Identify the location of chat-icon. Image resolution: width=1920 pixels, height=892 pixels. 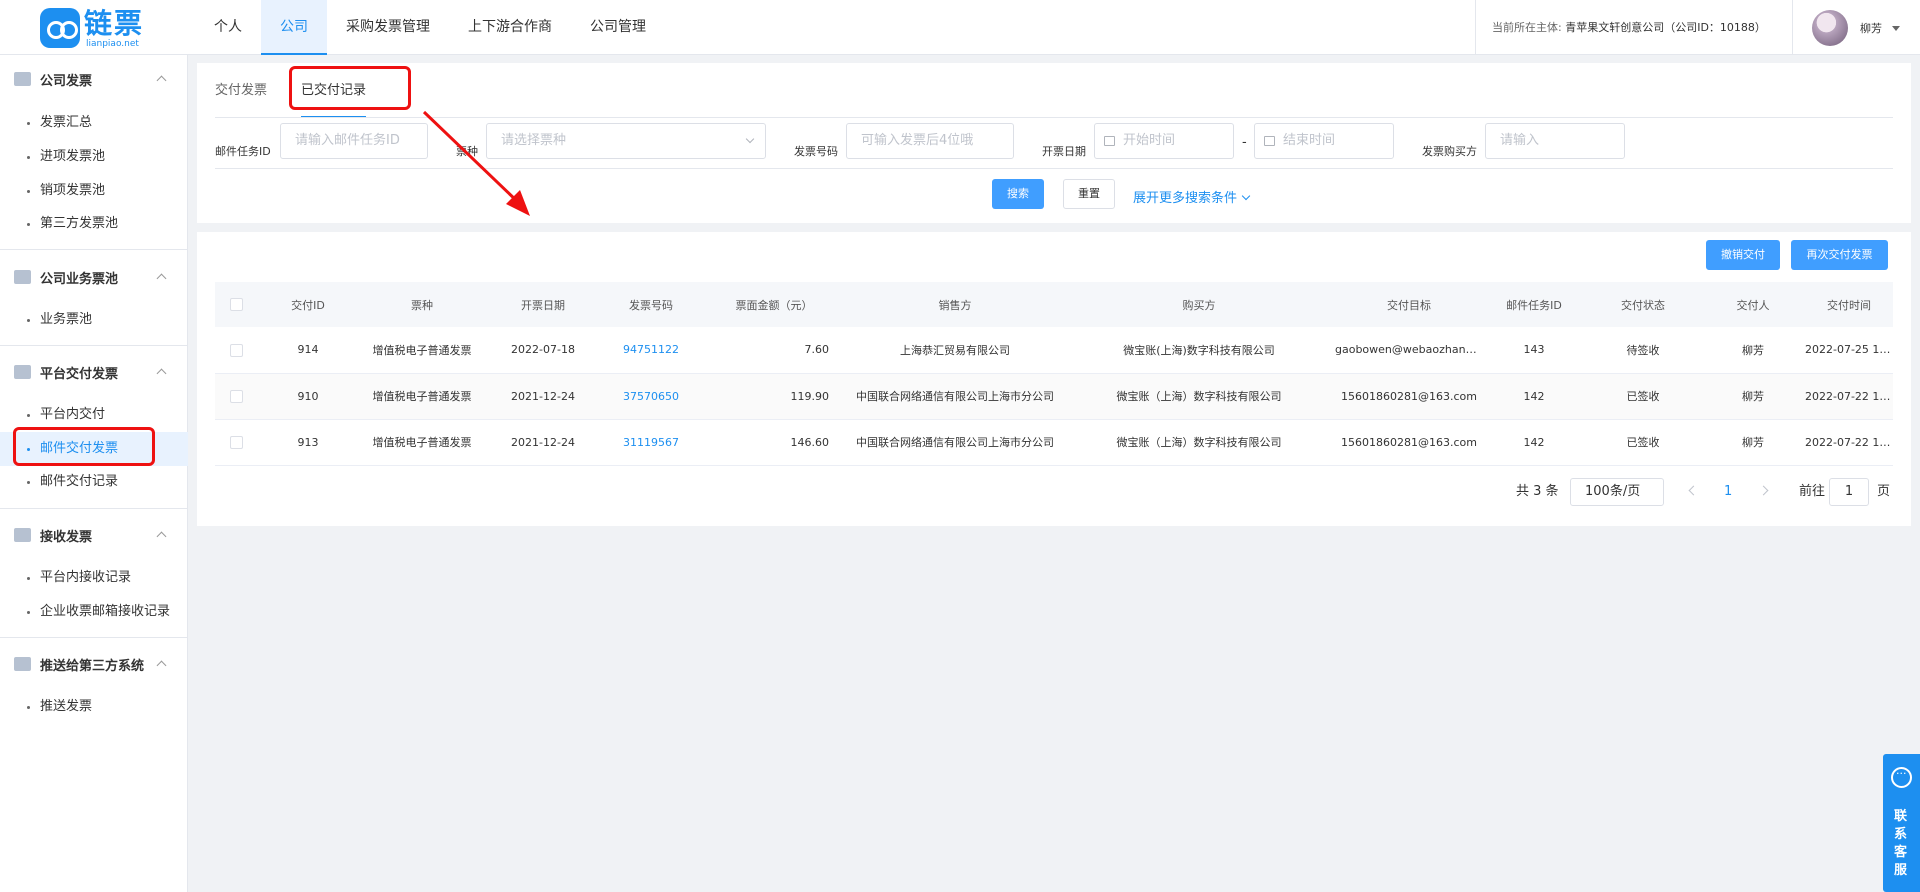
(1901, 777).